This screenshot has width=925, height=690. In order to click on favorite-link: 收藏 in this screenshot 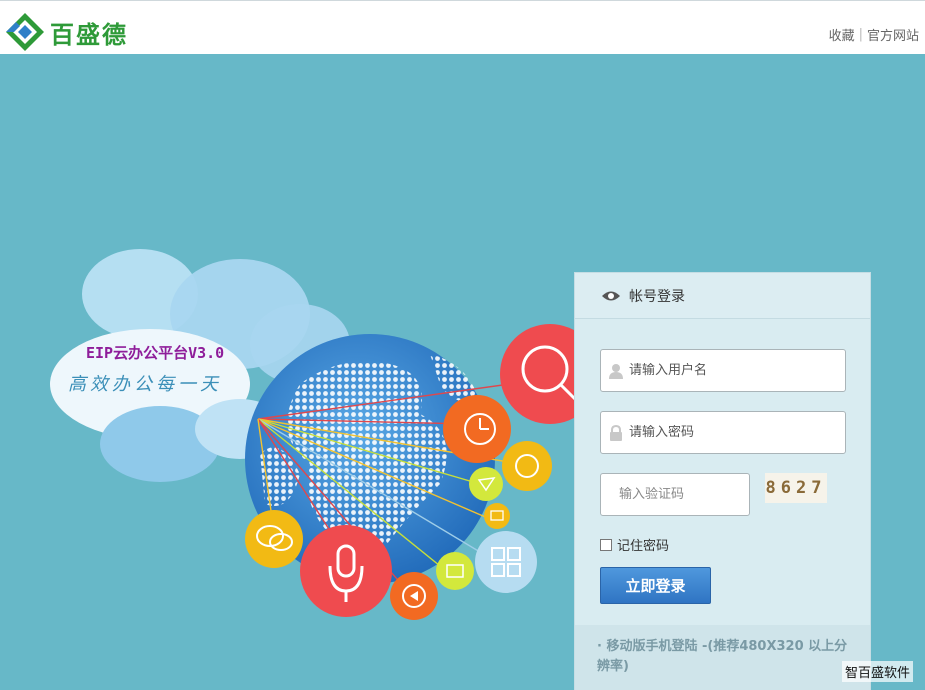, I will do `click(842, 34)`.